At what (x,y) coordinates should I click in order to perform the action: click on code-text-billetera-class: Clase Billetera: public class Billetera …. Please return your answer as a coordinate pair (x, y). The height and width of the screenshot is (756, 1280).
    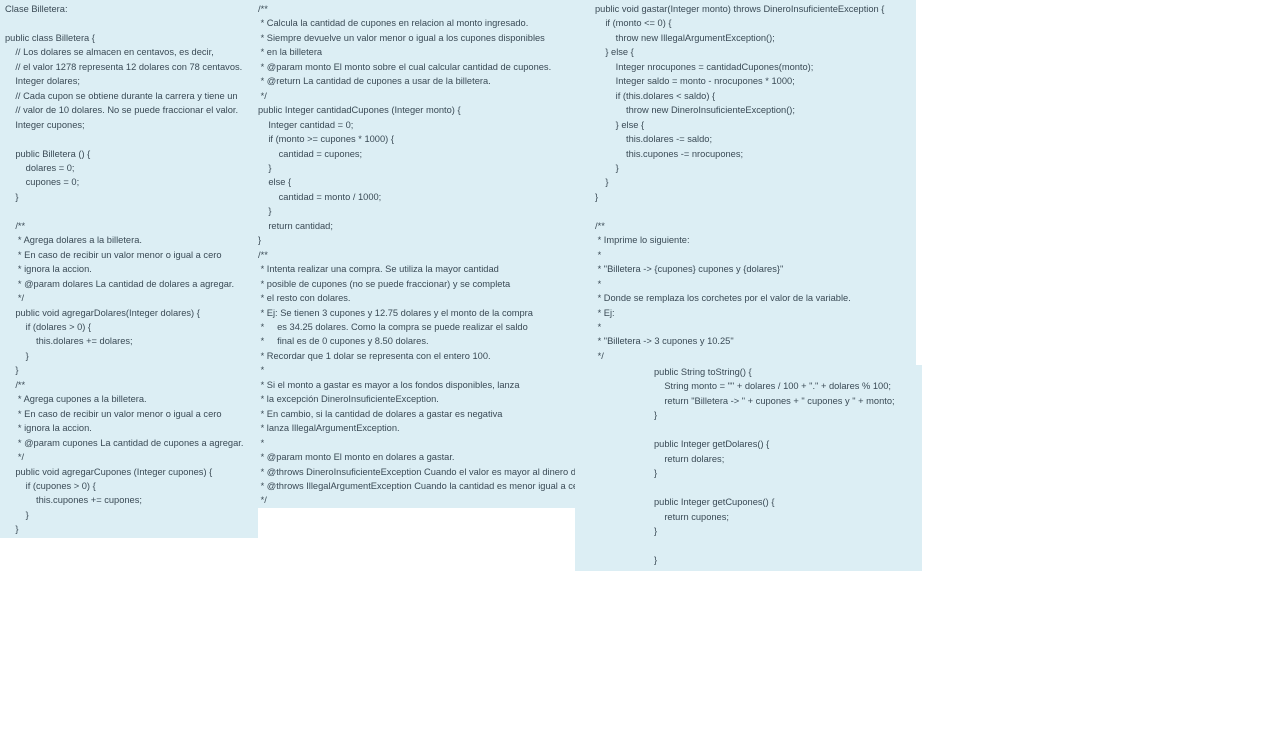
    Looking at the image, I should click on (124, 269).